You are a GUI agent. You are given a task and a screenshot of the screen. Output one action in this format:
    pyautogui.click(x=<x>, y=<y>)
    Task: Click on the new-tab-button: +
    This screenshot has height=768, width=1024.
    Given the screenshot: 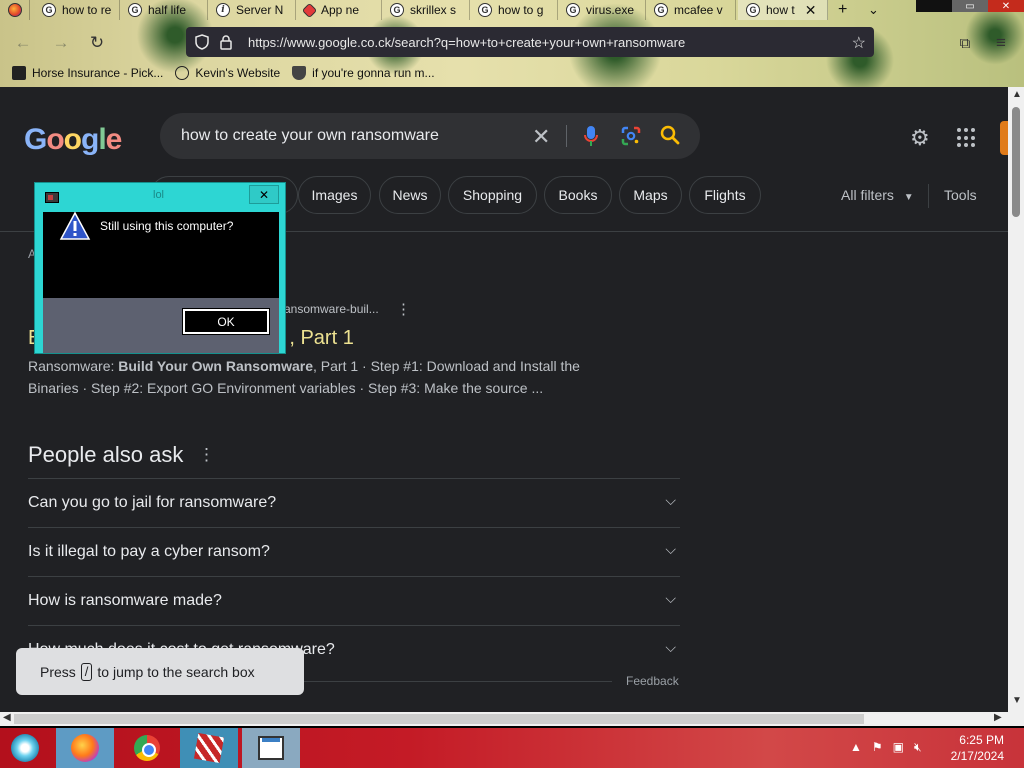 What is the action you would take?
    pyautogui.click(x=843, y=10)
    